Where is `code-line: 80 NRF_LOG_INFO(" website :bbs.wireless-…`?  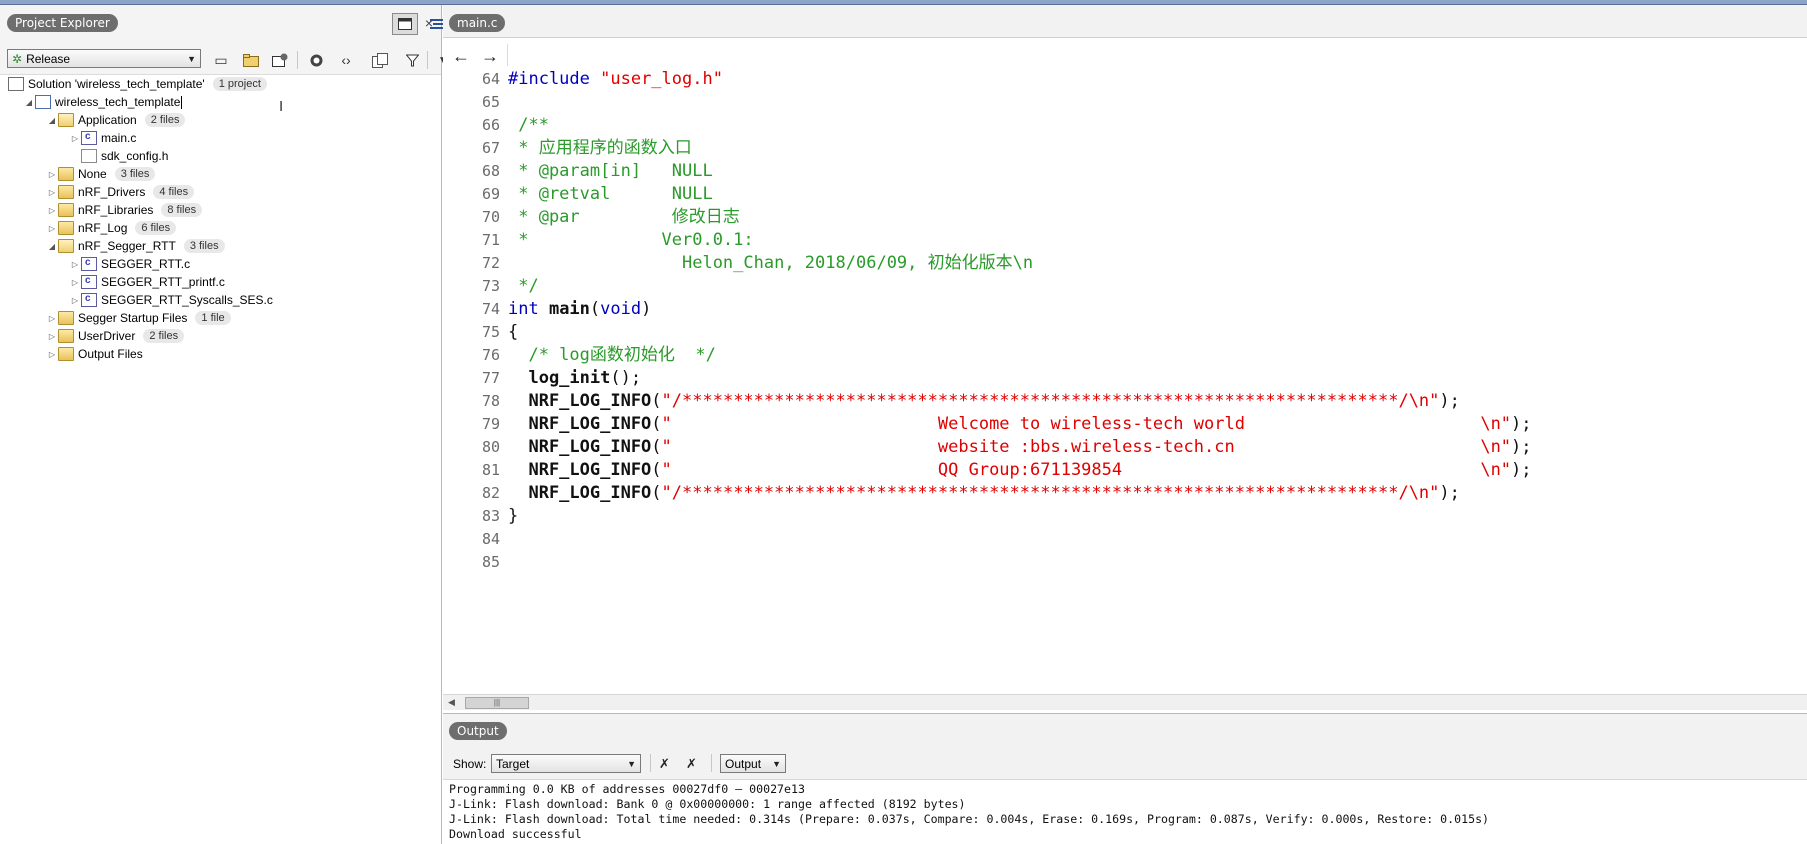 code-line: 80 NRF_LOG_INFO(" website :bbs.wireless-… is located at coordinates (1125, 447).